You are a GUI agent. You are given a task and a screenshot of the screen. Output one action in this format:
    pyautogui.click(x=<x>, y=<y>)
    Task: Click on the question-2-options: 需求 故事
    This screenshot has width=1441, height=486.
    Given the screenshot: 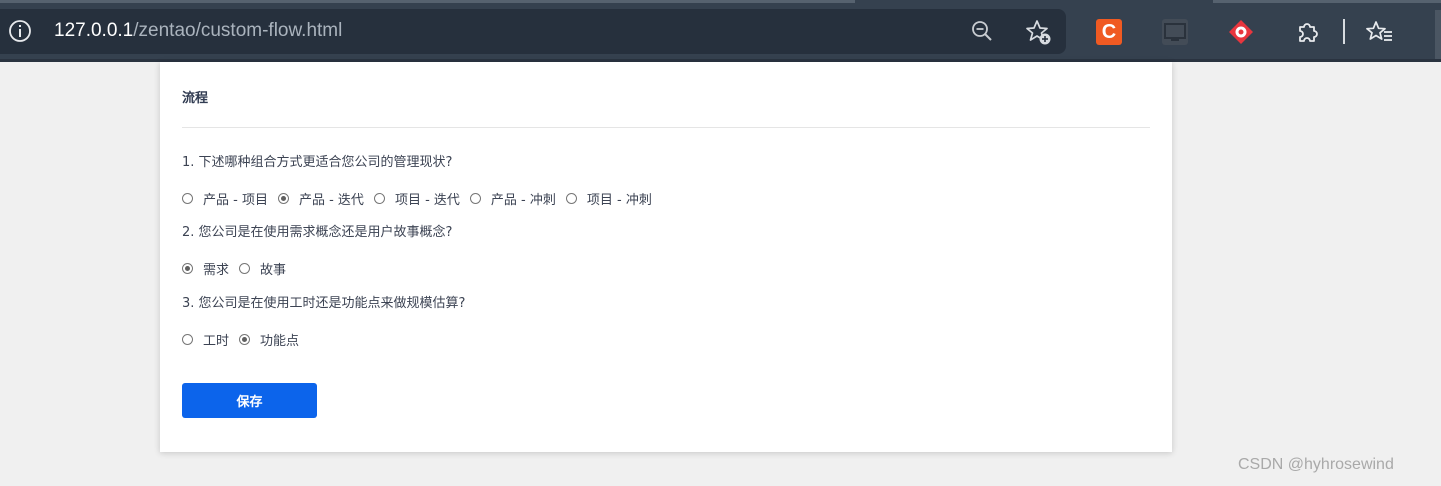 What is the action you would take?
    pyautogui.click(x=239, y=268)
    